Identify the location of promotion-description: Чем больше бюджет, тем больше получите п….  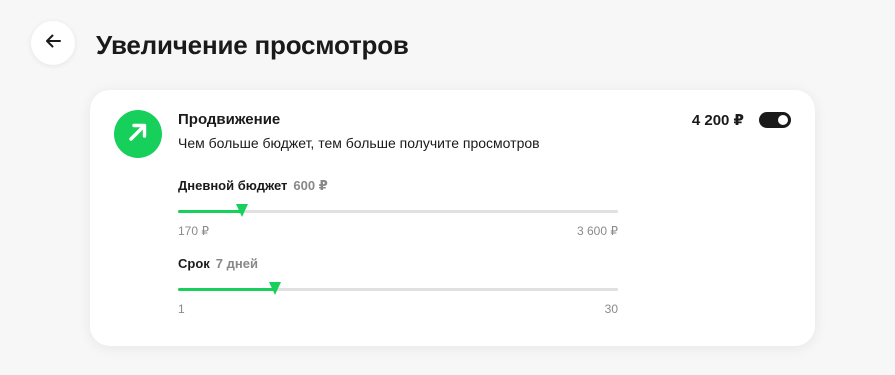
(359, 143).